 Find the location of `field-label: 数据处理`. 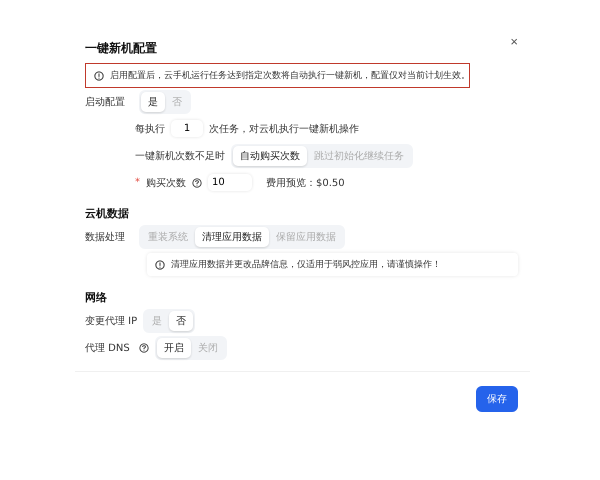

field-label: 数据处理 is located at coordinates (105, 237).